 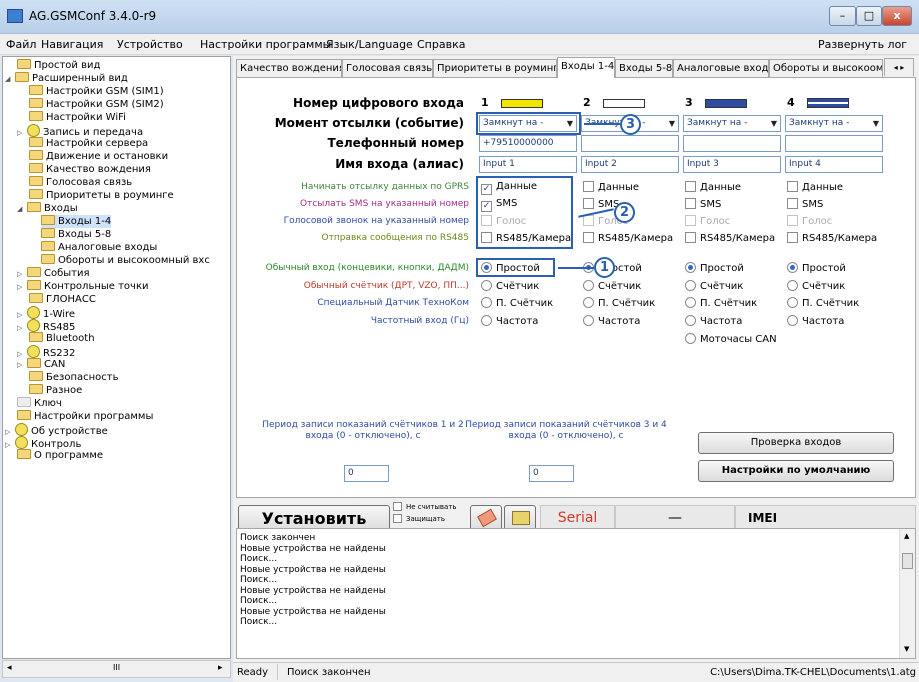 I want to click on input-1-mode-freq-radio: Частота, so click(x=509, y=321).